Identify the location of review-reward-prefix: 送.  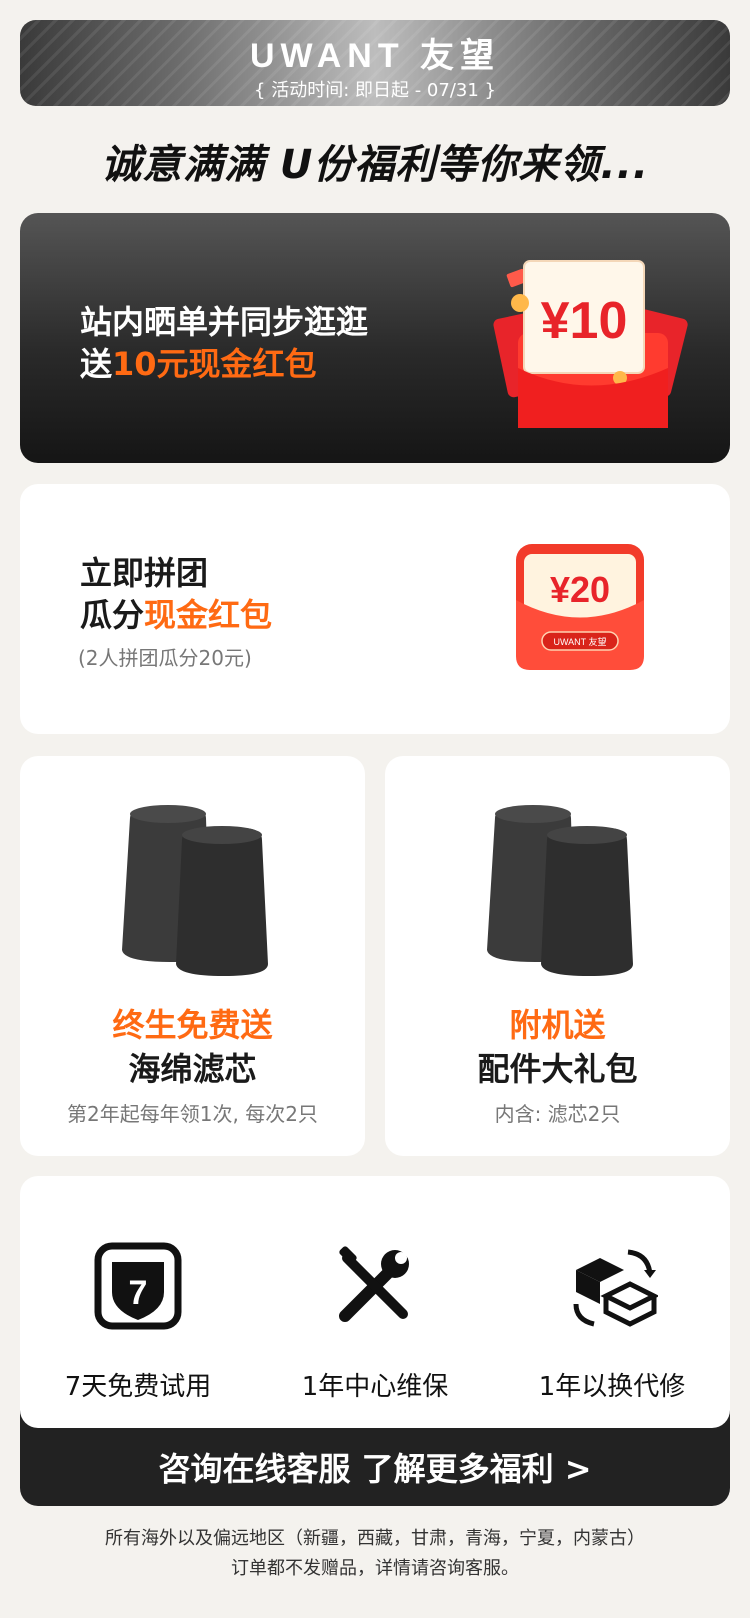
(96, 364).